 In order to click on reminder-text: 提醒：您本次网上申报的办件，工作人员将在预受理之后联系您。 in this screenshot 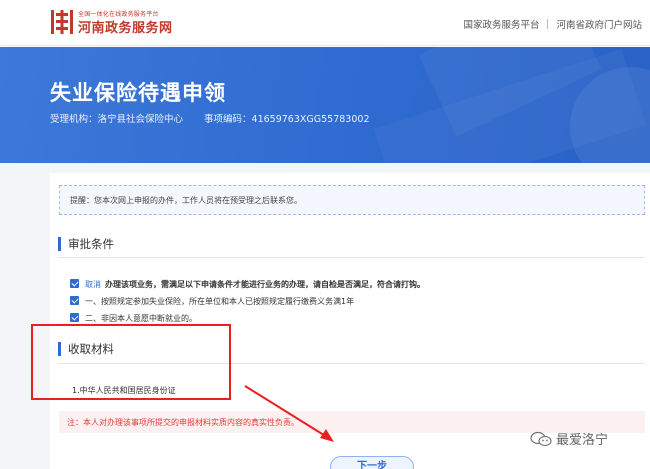, I will do `click(186, 200)`.